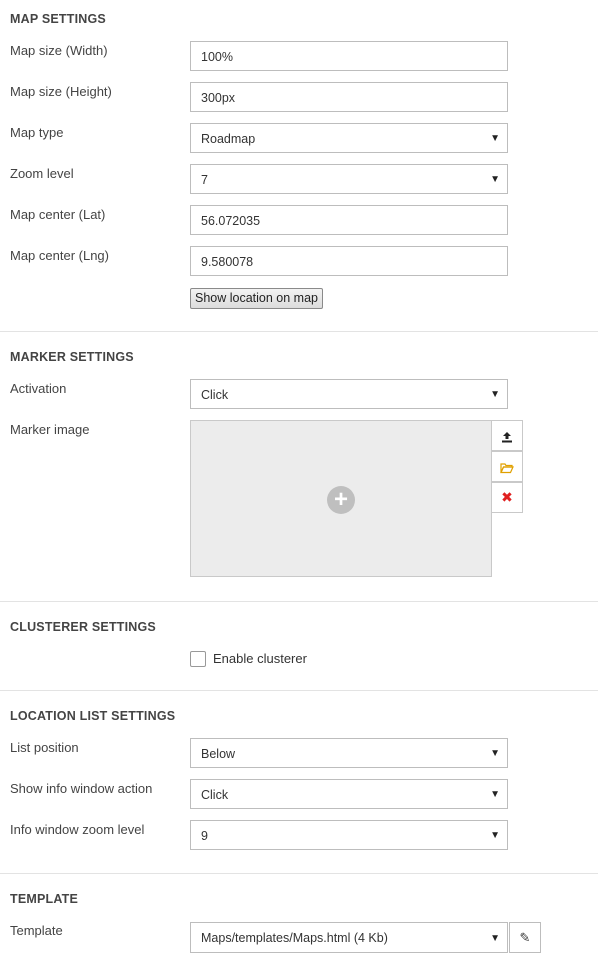 The width and height of the screenshot is (598, 967). What do you see at coordinates (44, 747) in the screenshot?
I see `list-position-label: List position` at bounding box center [44, 747].